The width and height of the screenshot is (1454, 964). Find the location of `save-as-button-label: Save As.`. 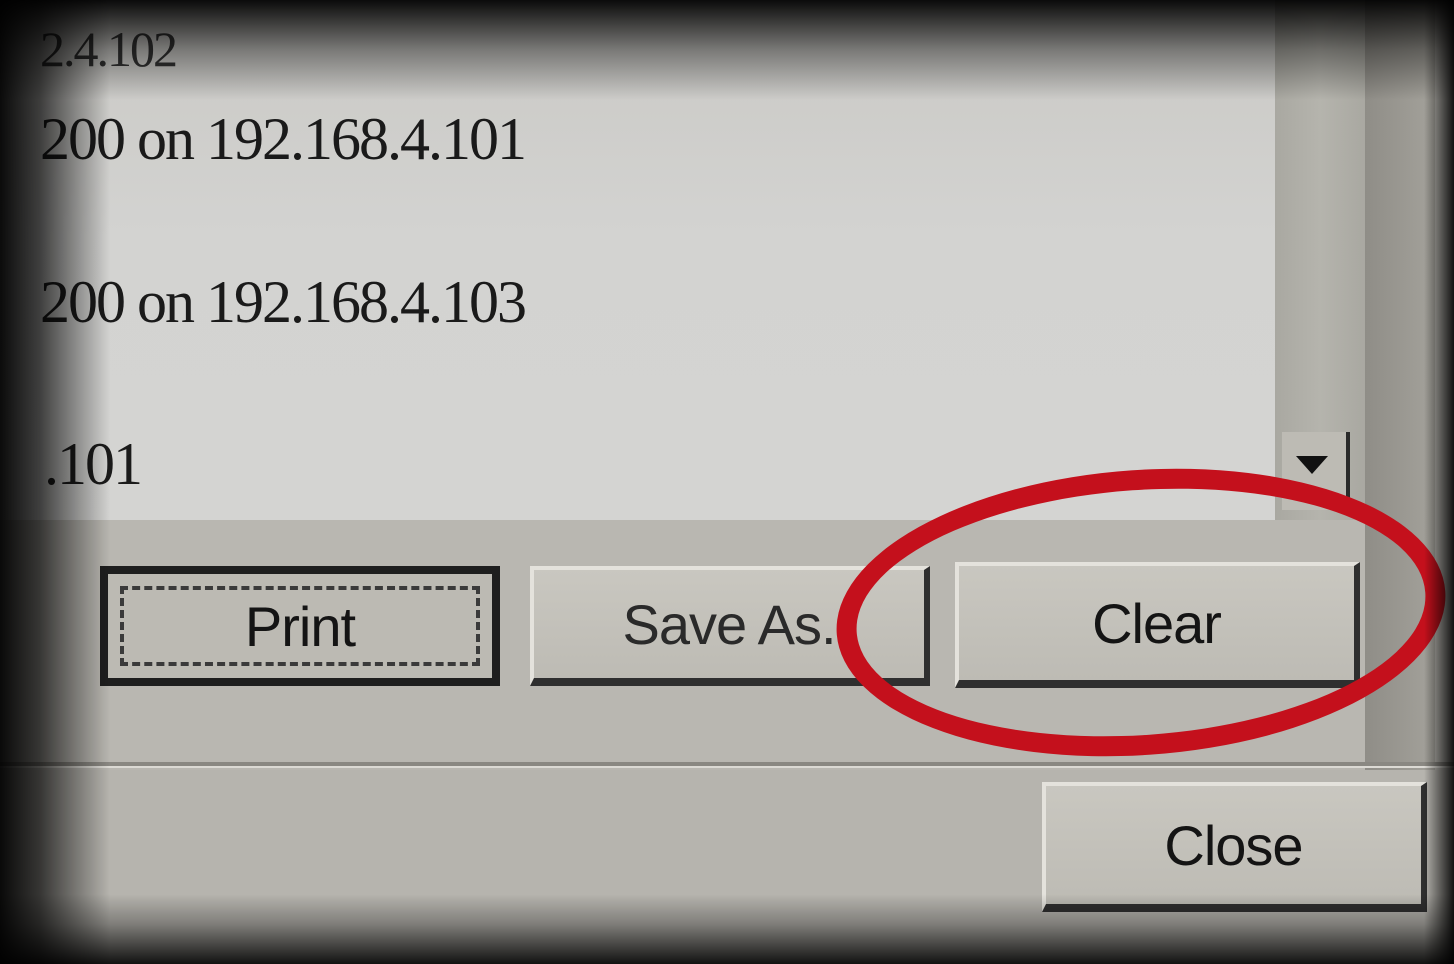

save-as-button-label: Save As. is located at coordinates (729, 624).